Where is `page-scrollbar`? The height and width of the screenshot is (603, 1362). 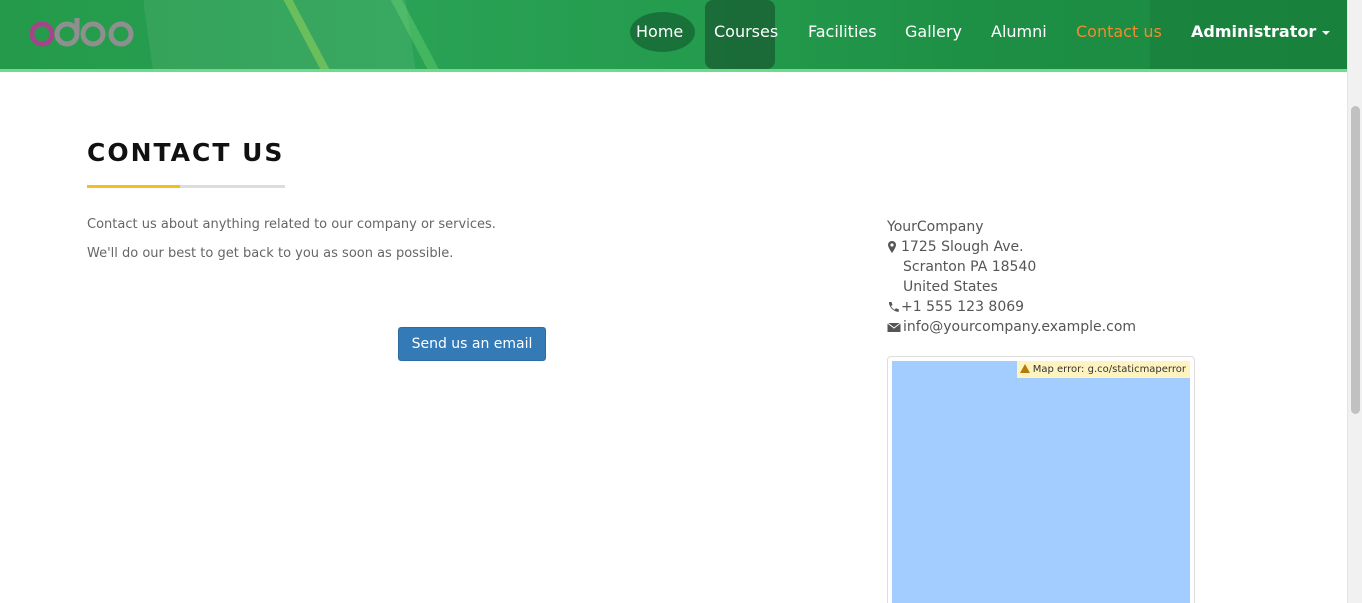
page-scrollbar is located at coordinates (1354, 301).